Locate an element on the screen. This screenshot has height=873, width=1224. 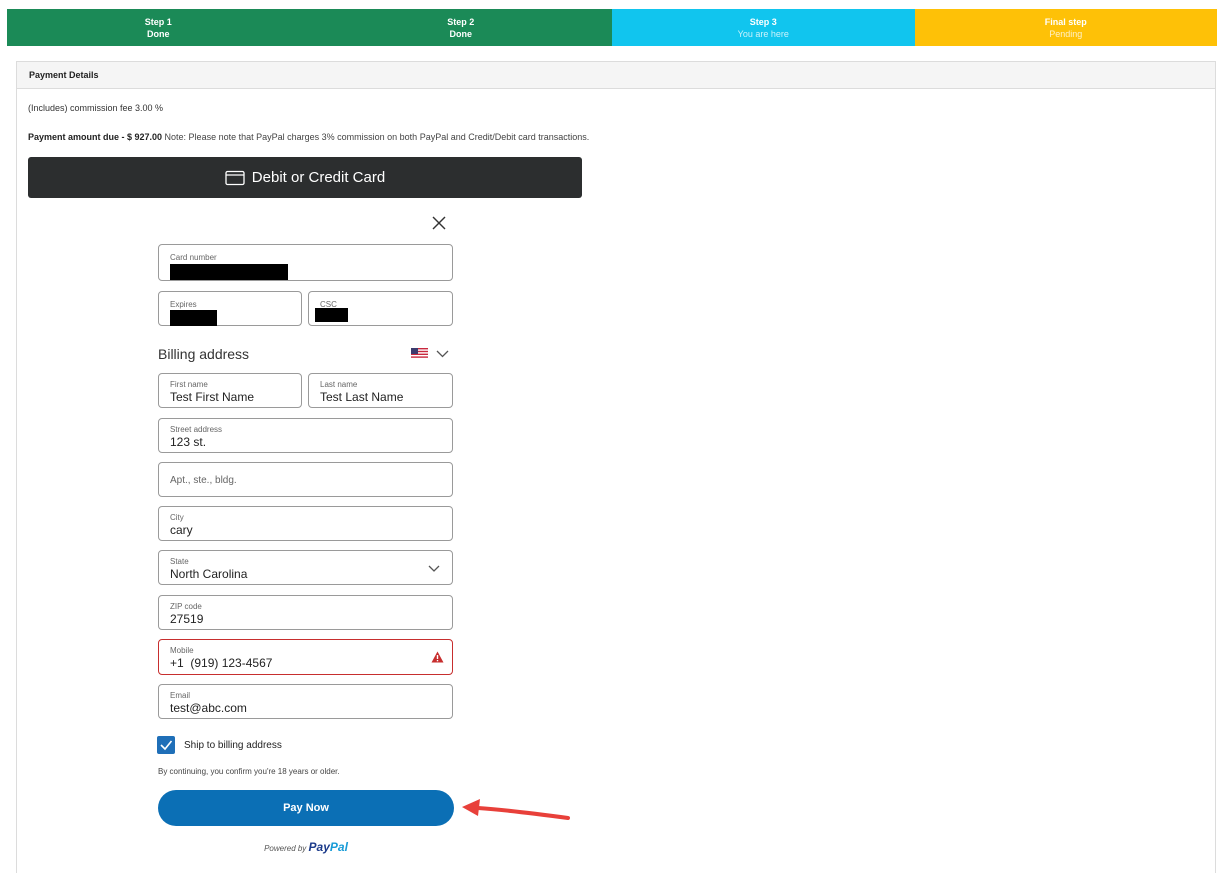
state-value: North Carolina is located at coordinates (209, 574).